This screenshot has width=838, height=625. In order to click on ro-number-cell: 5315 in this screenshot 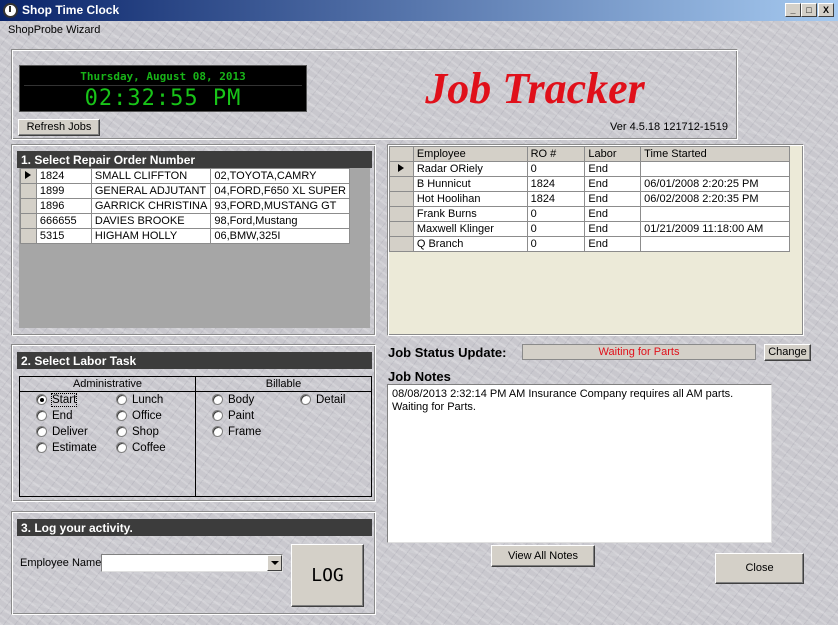, I will do `click(63, 236)`.